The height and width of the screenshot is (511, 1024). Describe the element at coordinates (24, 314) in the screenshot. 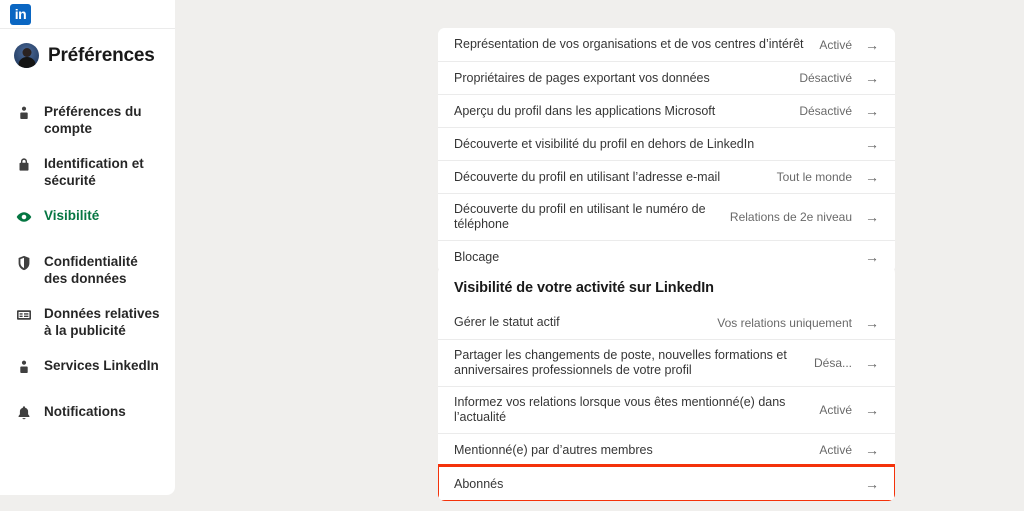

I see `ad-card-icon` at that location.